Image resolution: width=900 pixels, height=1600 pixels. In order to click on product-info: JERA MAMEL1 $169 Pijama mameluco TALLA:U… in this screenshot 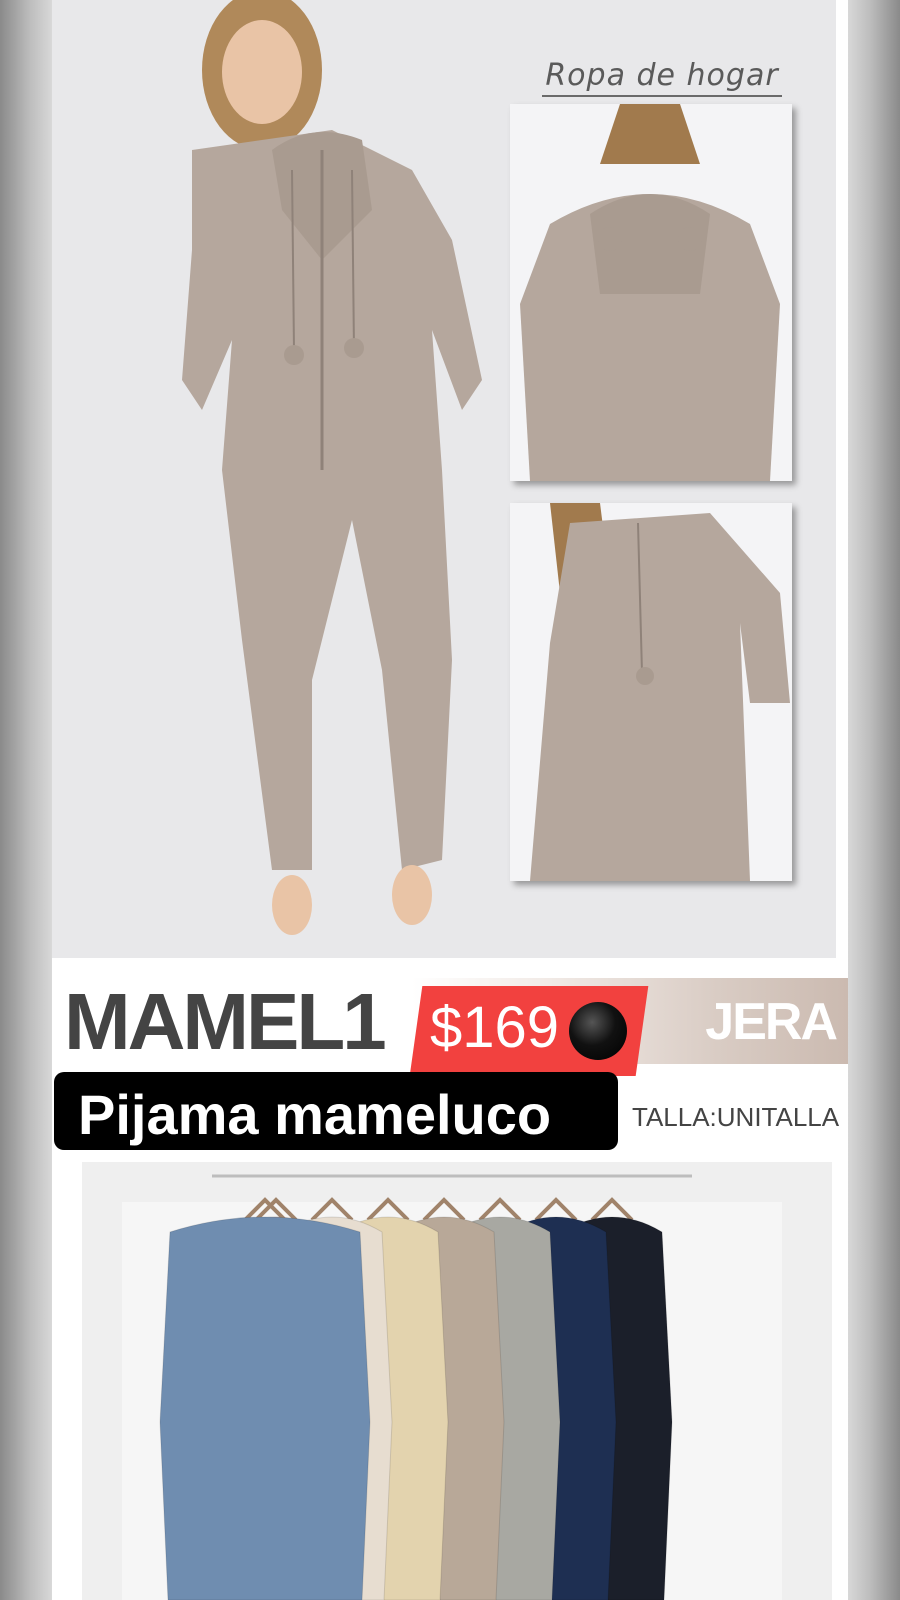, I will do `click(450, 1058)`.